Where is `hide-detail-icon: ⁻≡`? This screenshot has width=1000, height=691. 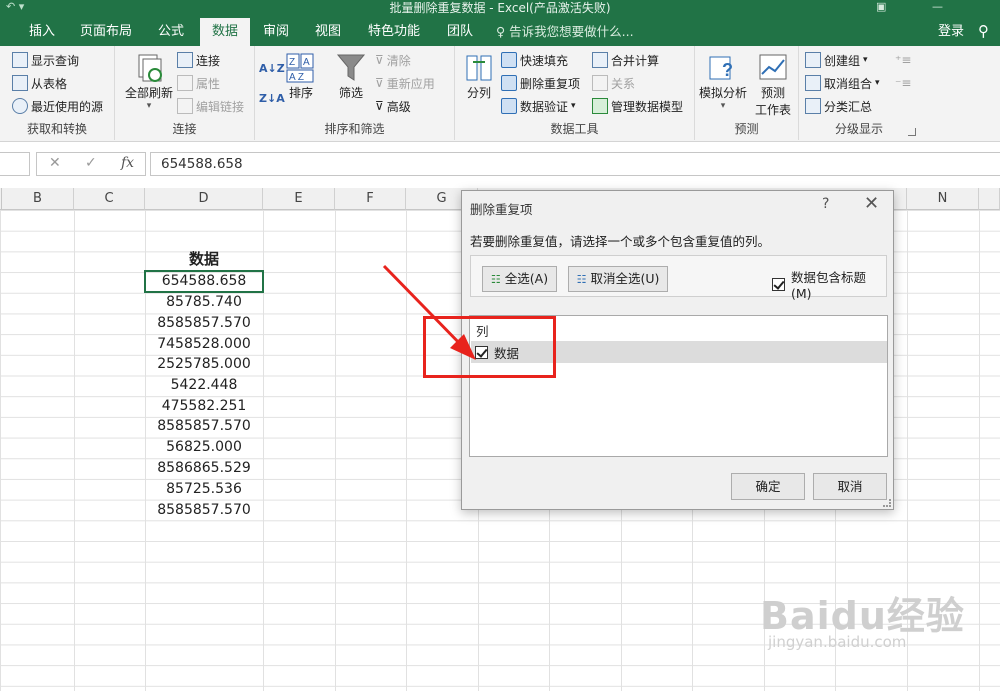
hide-detail-icon: ⁻≡ is located at coordinates (903, 83).